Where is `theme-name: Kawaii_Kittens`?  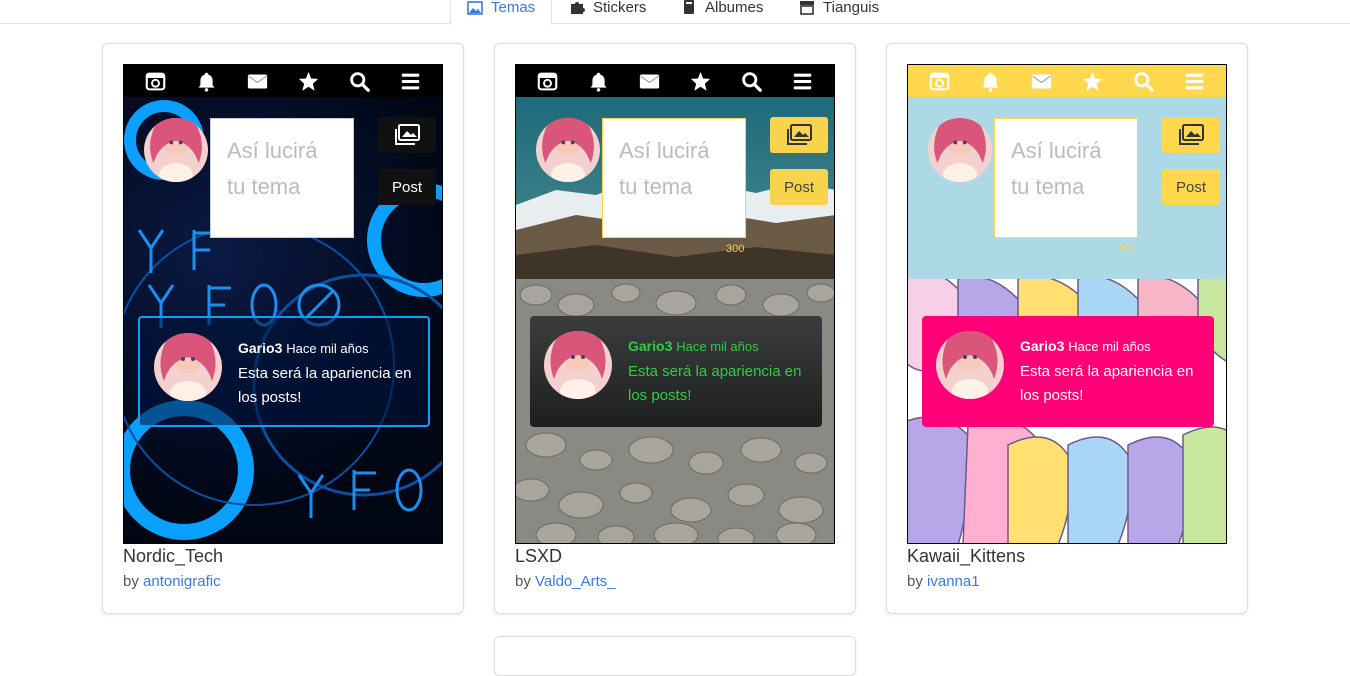
theme-name: Kawaii_Kittens is located at coordinates (966, 556).